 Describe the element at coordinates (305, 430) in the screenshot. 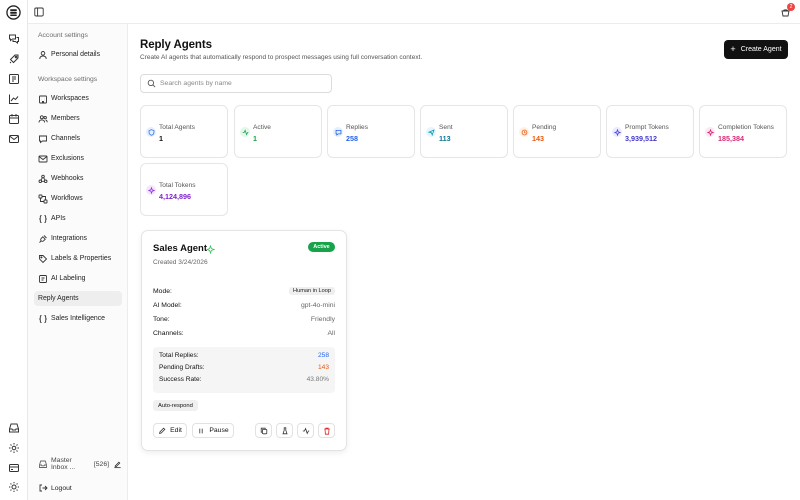

I see `activity-button` at that location.